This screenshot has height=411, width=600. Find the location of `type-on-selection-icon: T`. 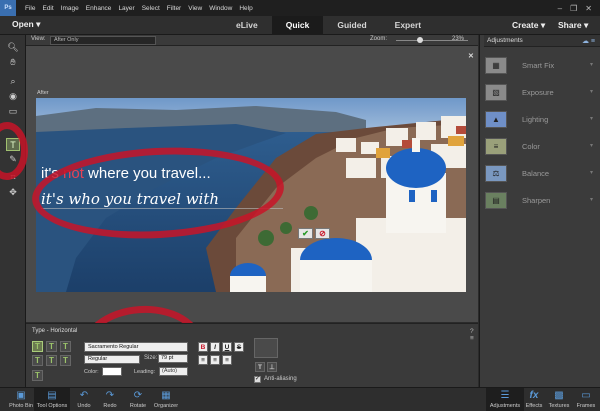

type-on-selection-icon: T is located at coordinates (37, 360).